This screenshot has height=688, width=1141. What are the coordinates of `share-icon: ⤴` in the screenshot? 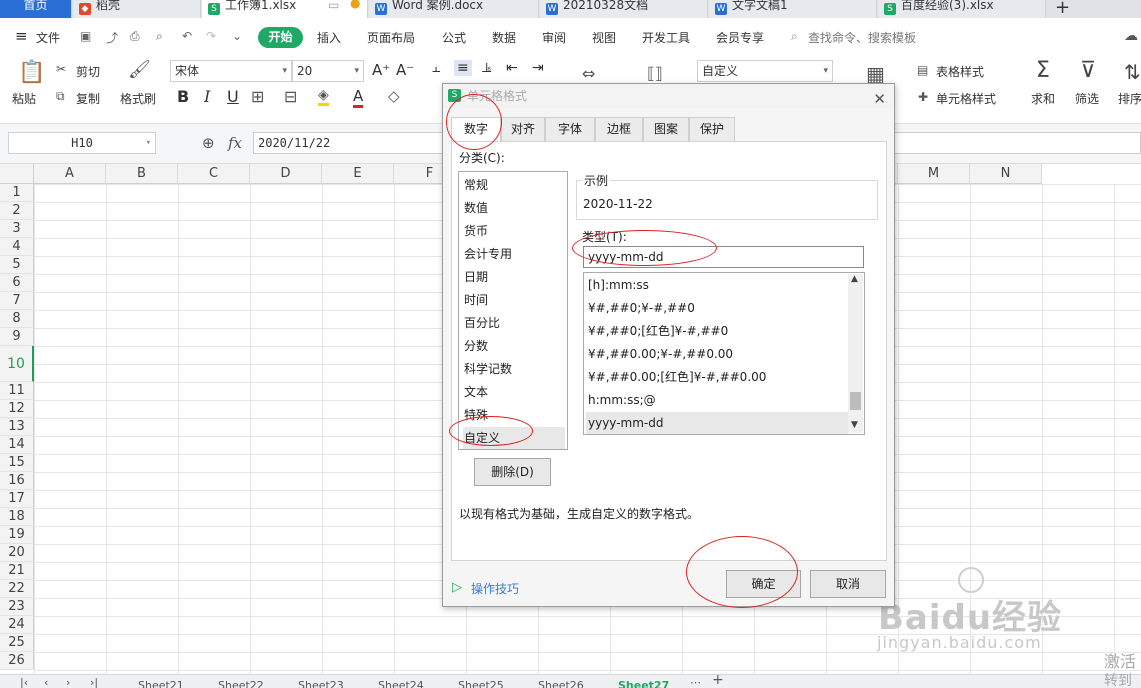 It's located at (112, 37).